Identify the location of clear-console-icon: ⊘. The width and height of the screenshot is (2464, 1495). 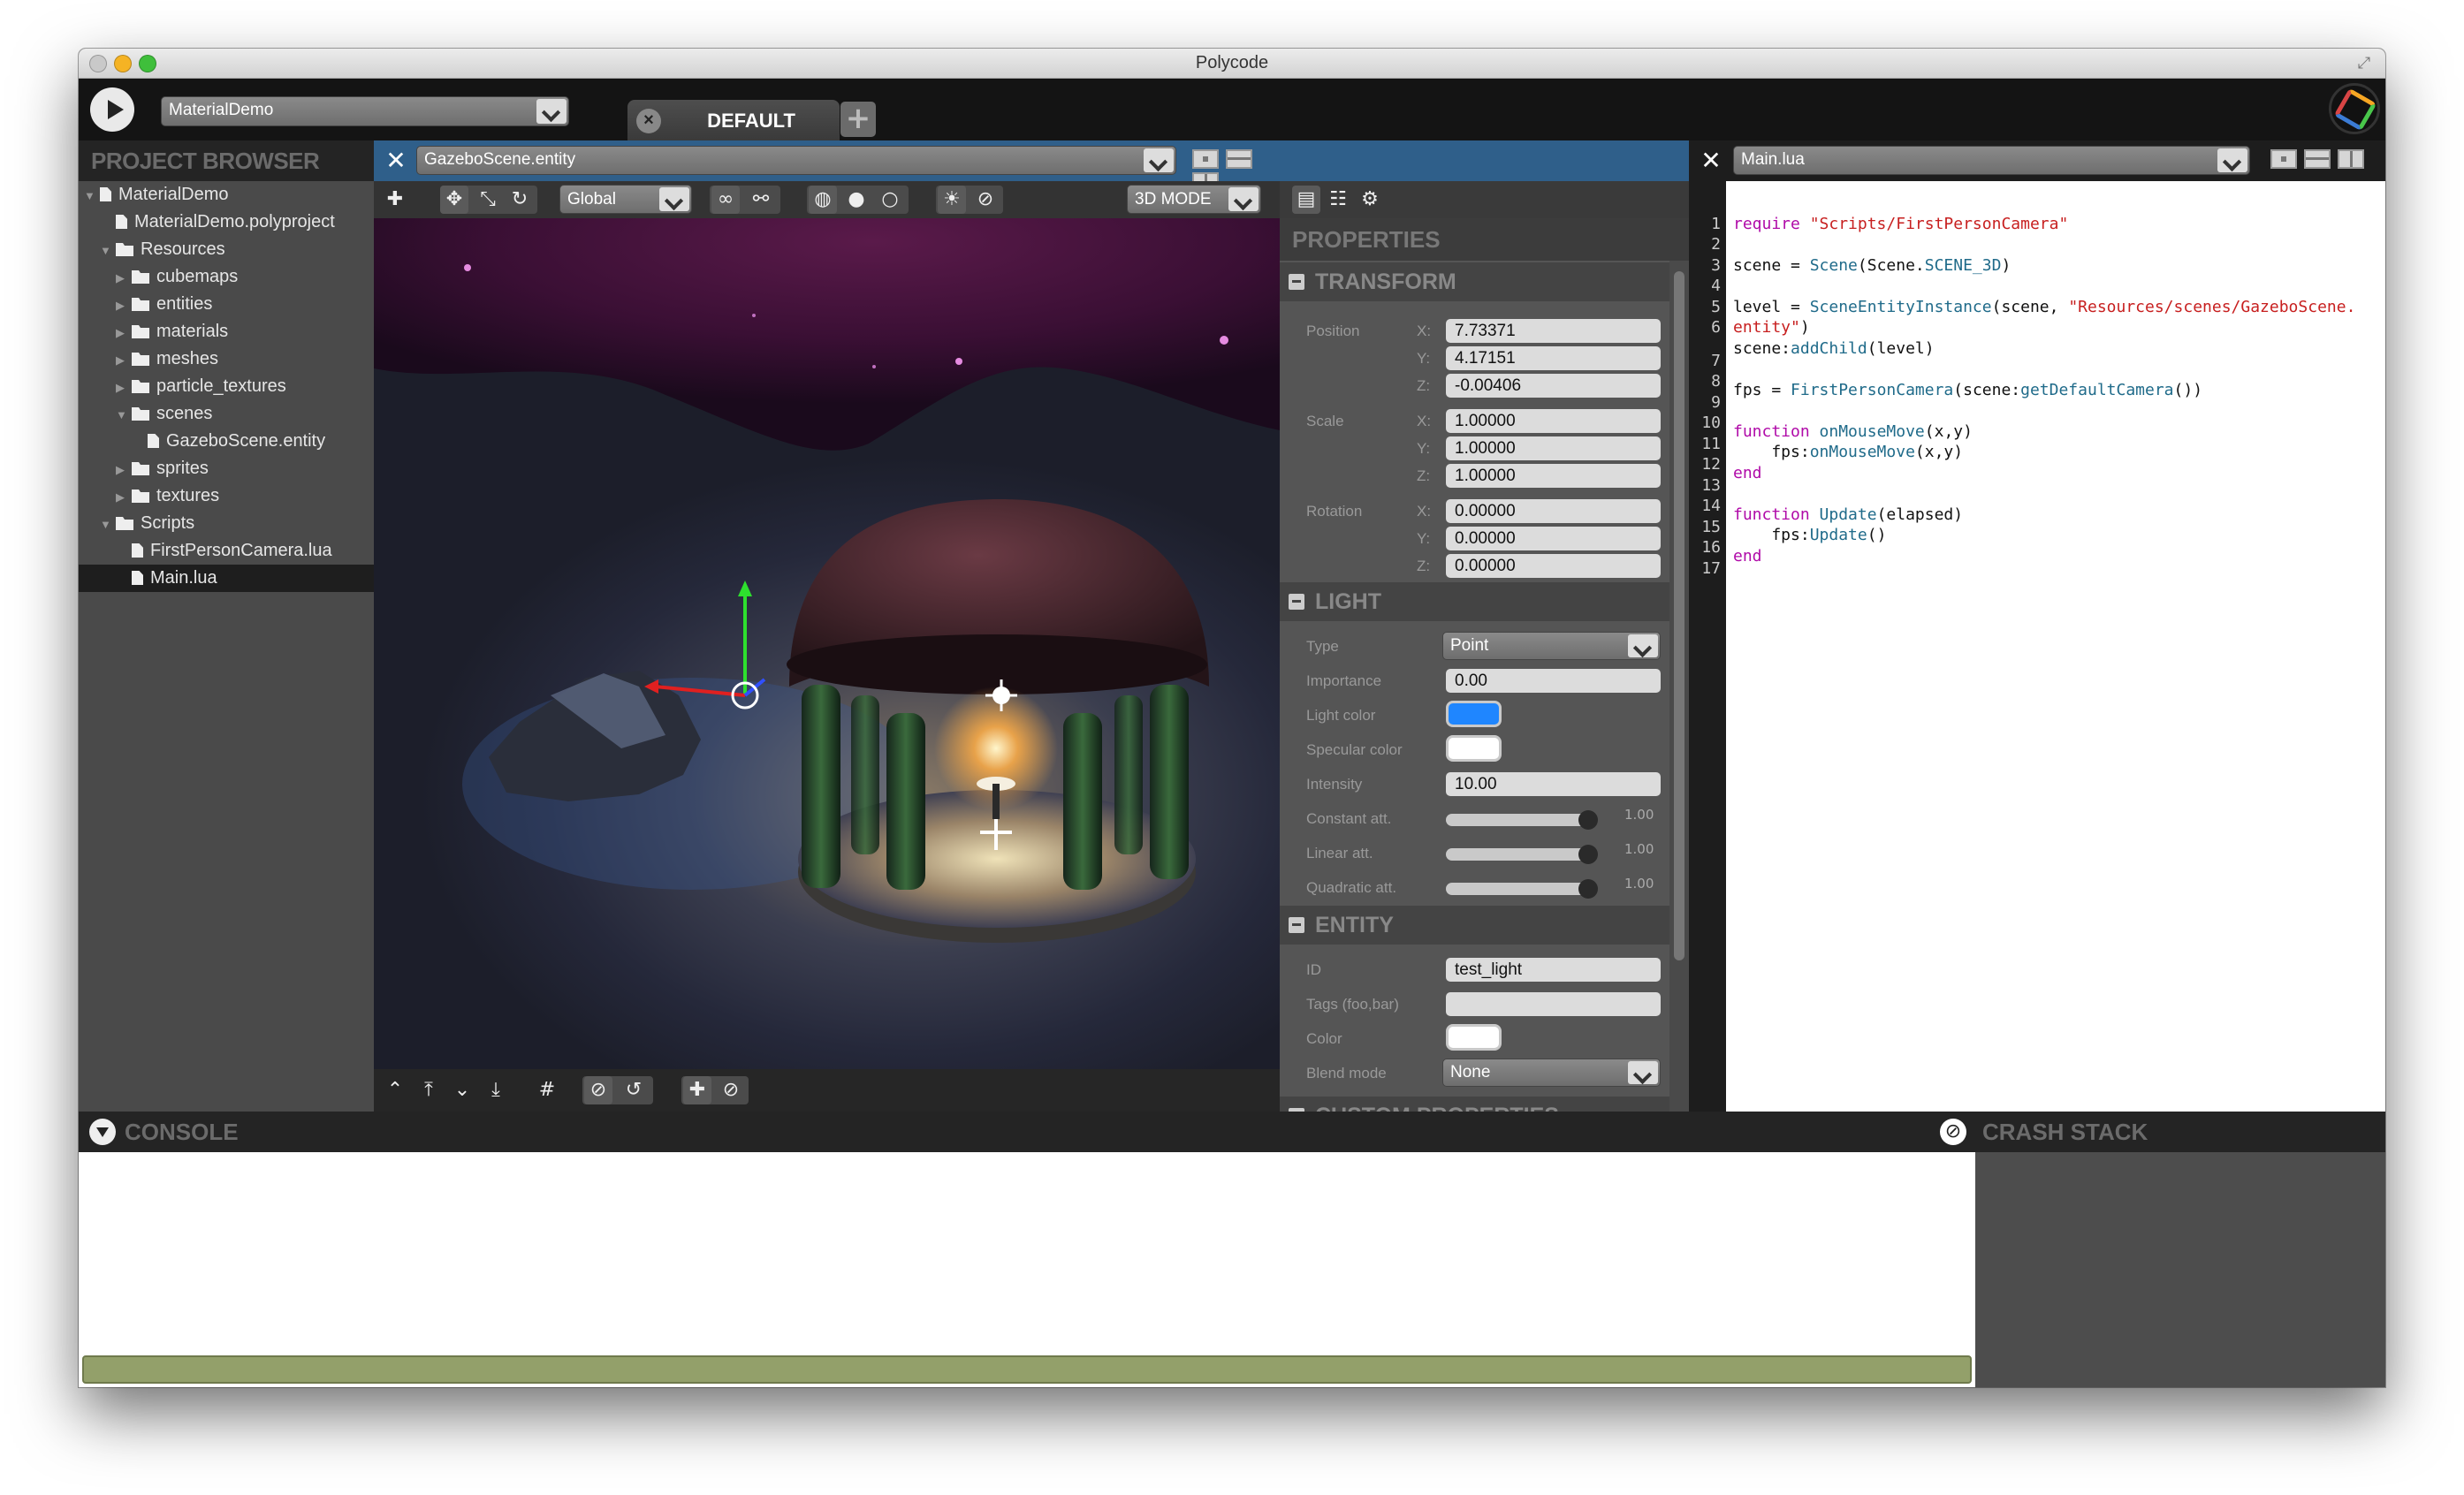
(1953, 1132).